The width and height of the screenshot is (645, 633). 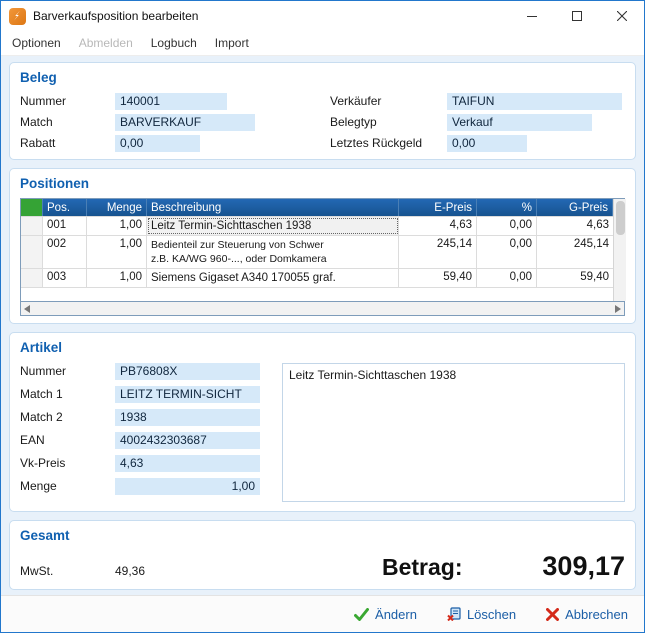 I want to click on cell-pos: 002, so click(x=65, y=252).